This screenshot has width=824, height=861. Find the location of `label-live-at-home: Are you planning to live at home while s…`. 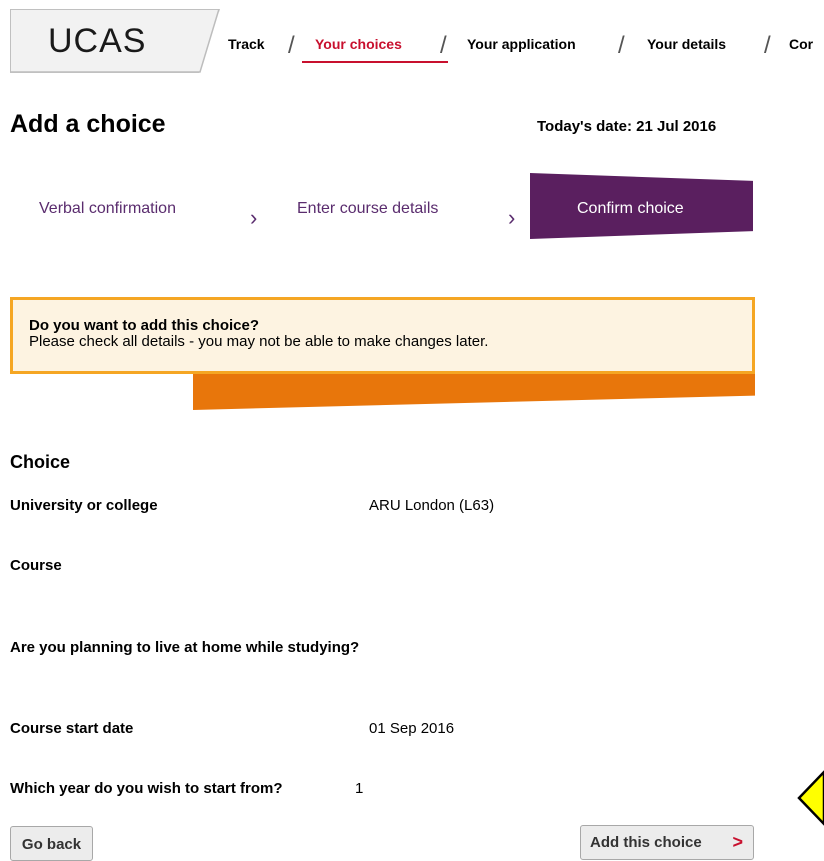

label-live-at-home: Are you planning to live at home while s… is located at coordinates (185, 647).